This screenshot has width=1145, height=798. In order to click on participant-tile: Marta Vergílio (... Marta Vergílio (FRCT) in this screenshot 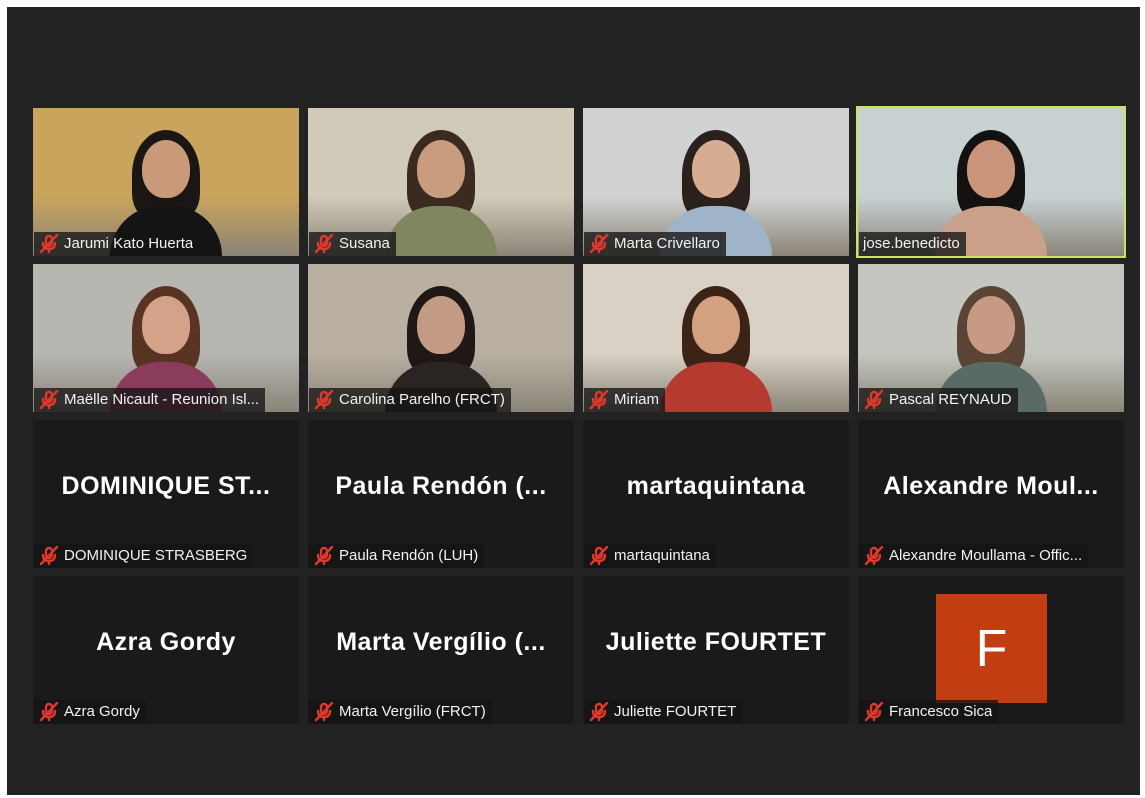, I will do `click(441, 650)`.